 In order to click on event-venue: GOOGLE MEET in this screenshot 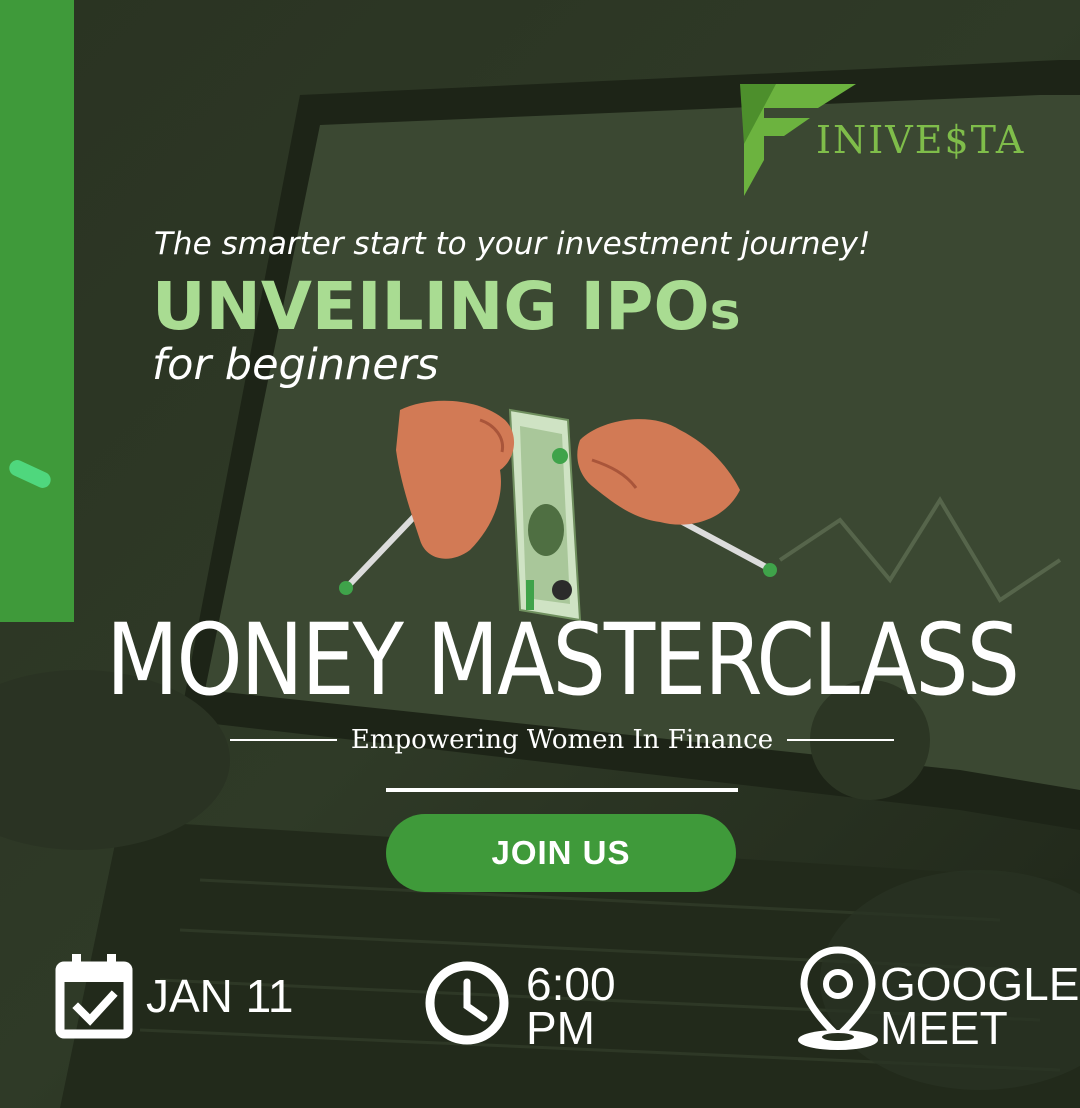, I will do `click(980, 1006)`.